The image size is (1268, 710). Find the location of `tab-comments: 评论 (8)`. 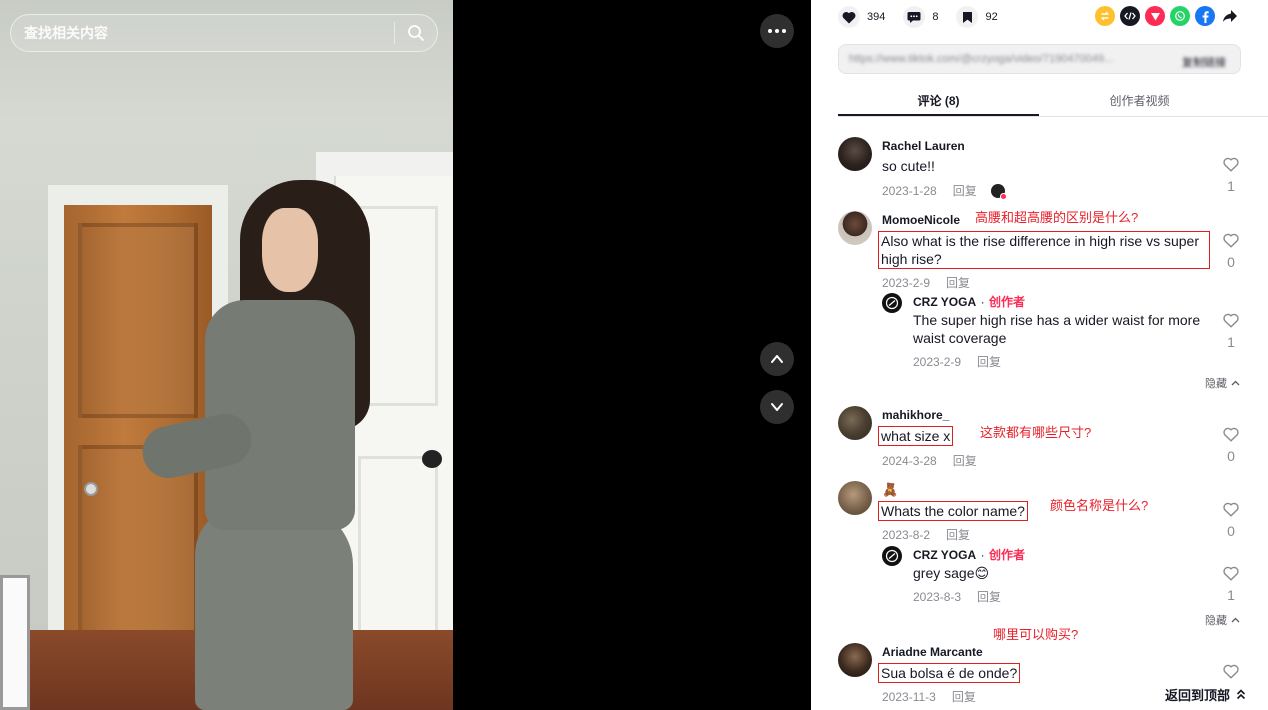

tab-comments: 评论 (8) is located at coordinates (938, 101).